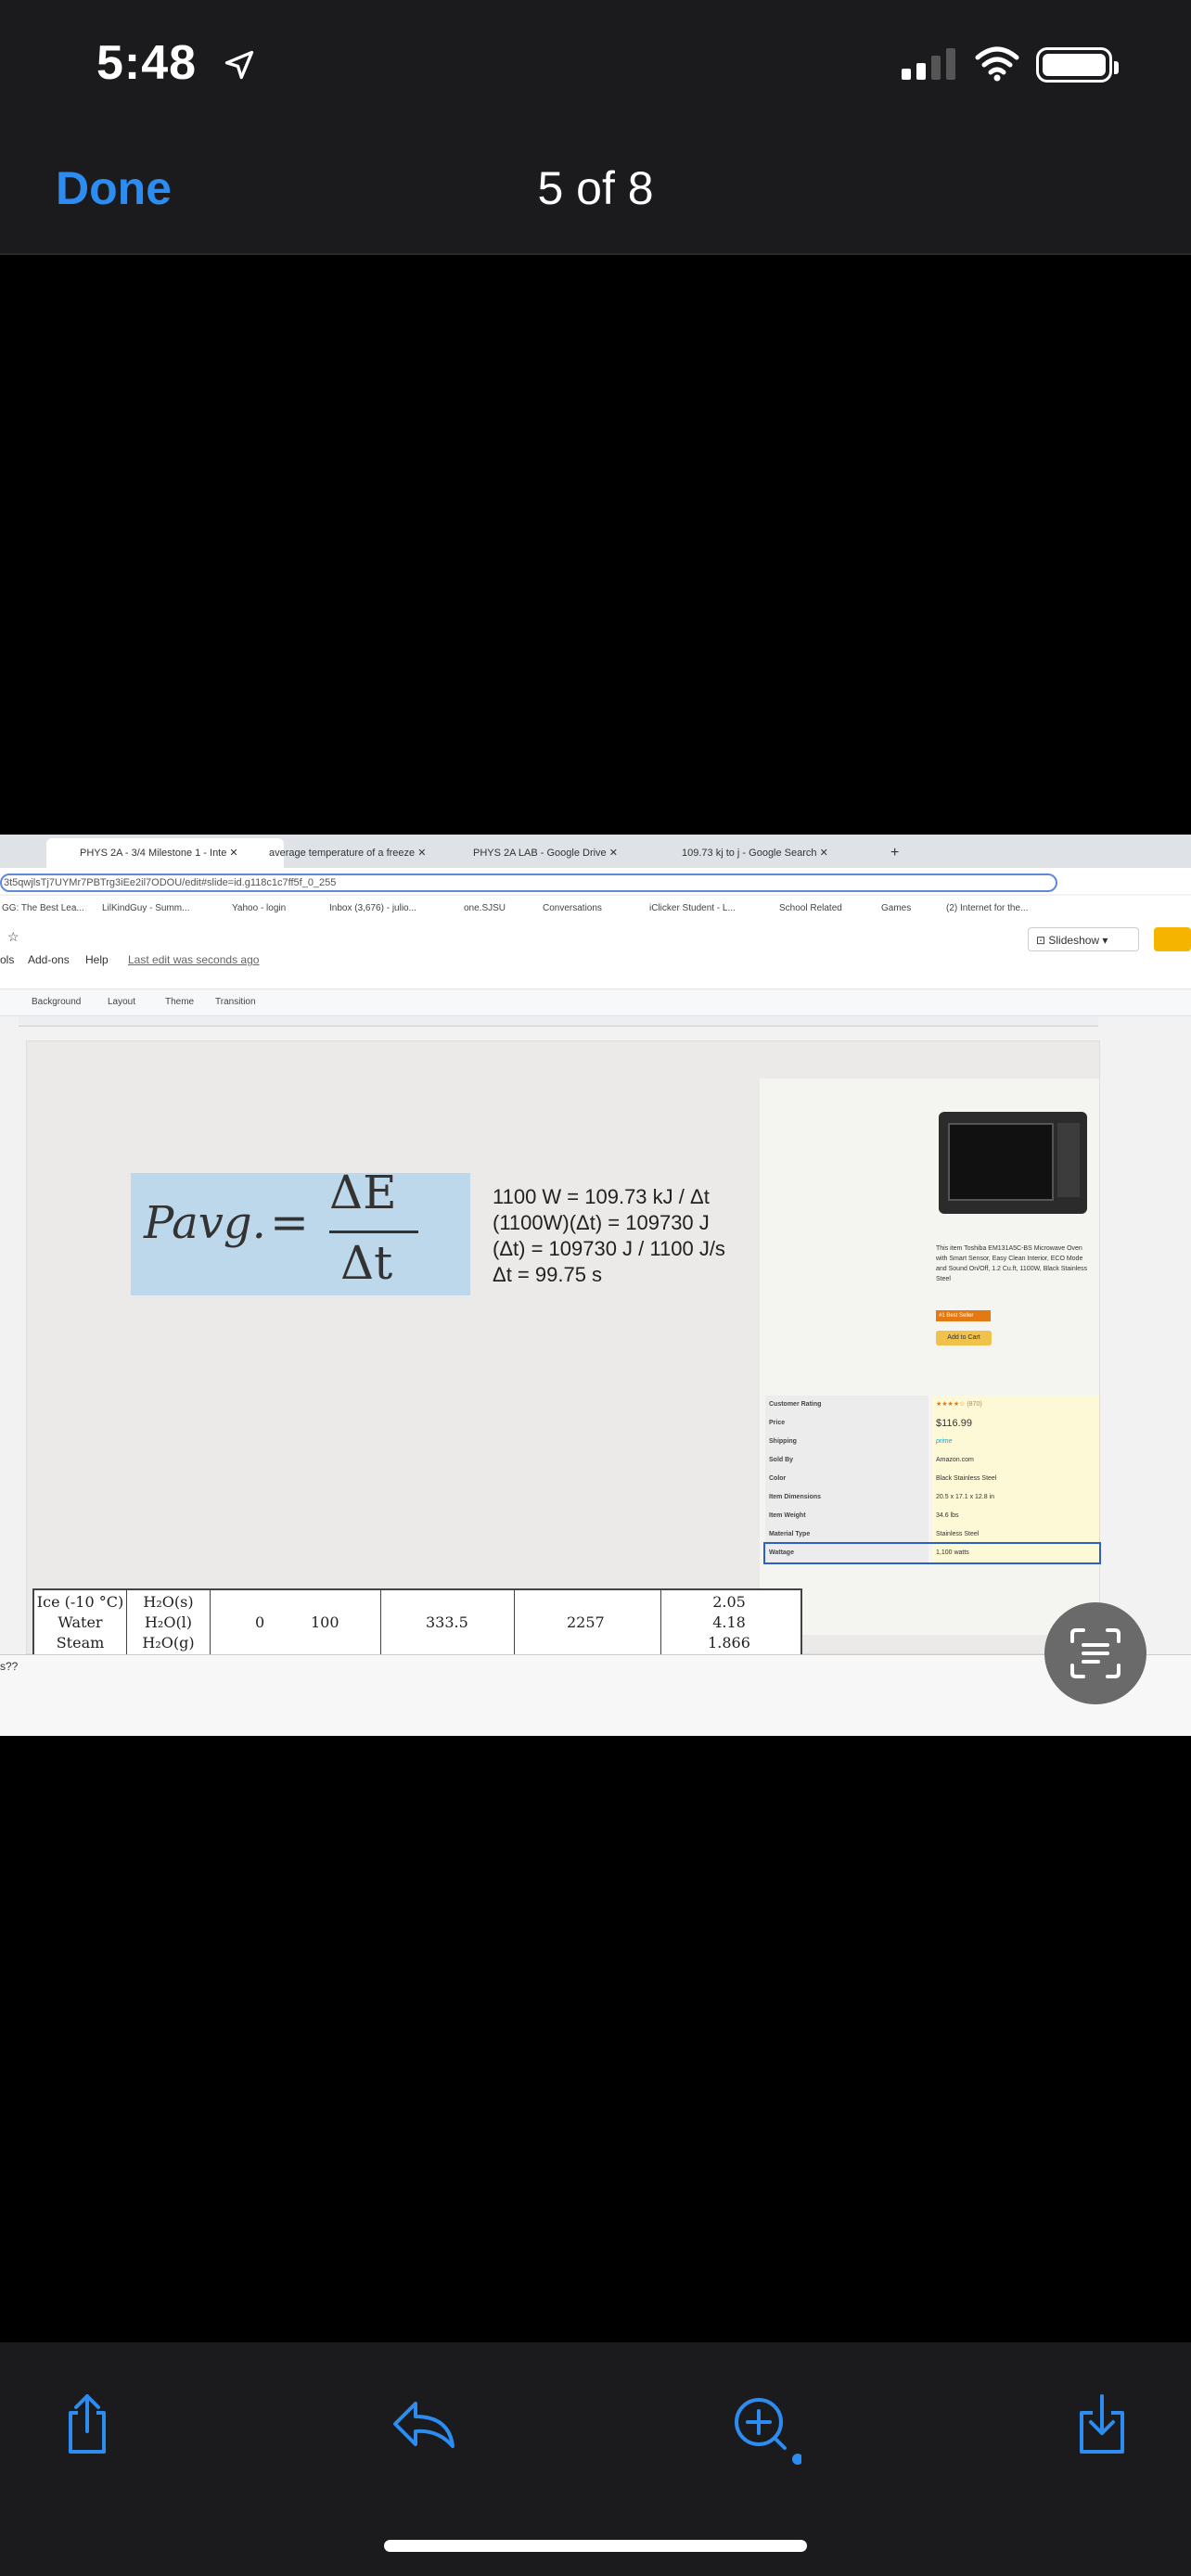 The height and width of the screenshot is (2576, 1191). Describe the element at coordinates (548, 1274) in the screenshot. I see `calc-line: Δt = 99.75 s` at that location.